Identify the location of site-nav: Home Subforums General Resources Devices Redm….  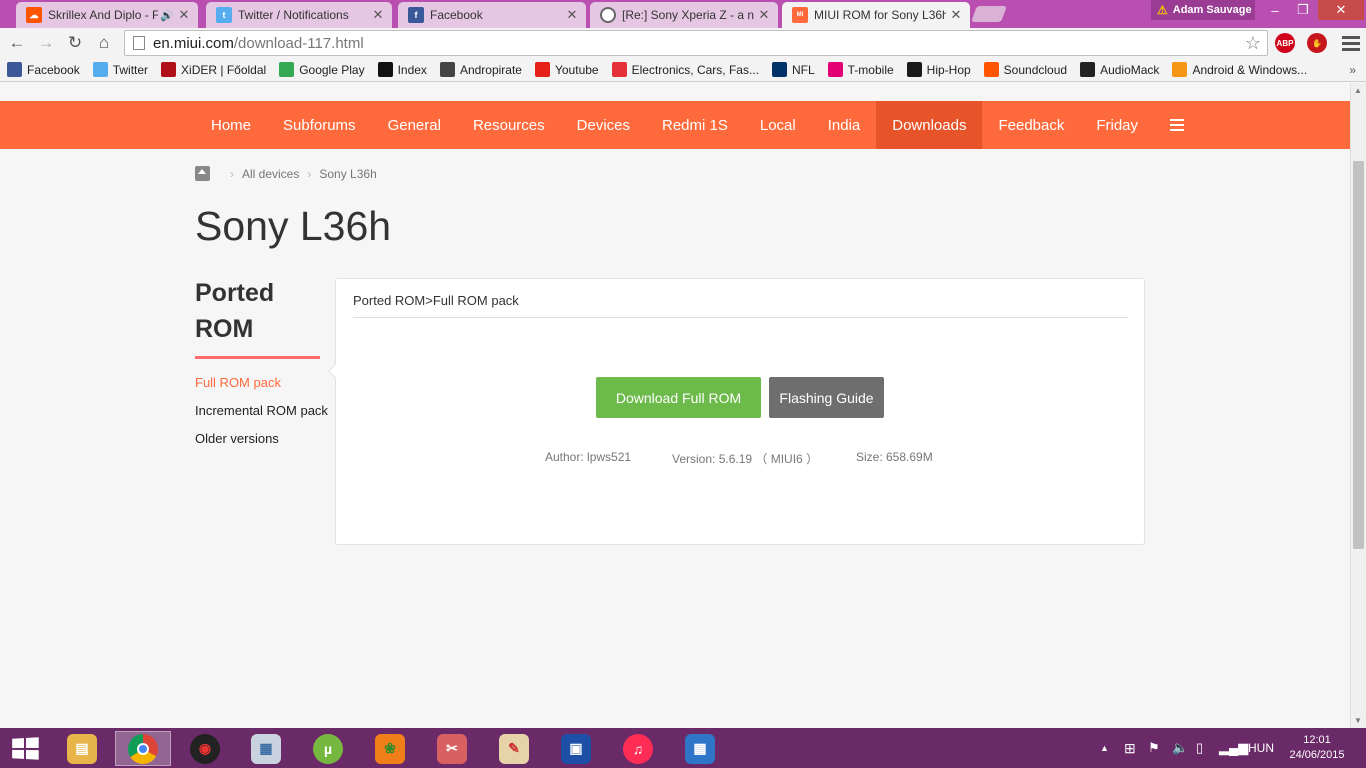
(675, 125).